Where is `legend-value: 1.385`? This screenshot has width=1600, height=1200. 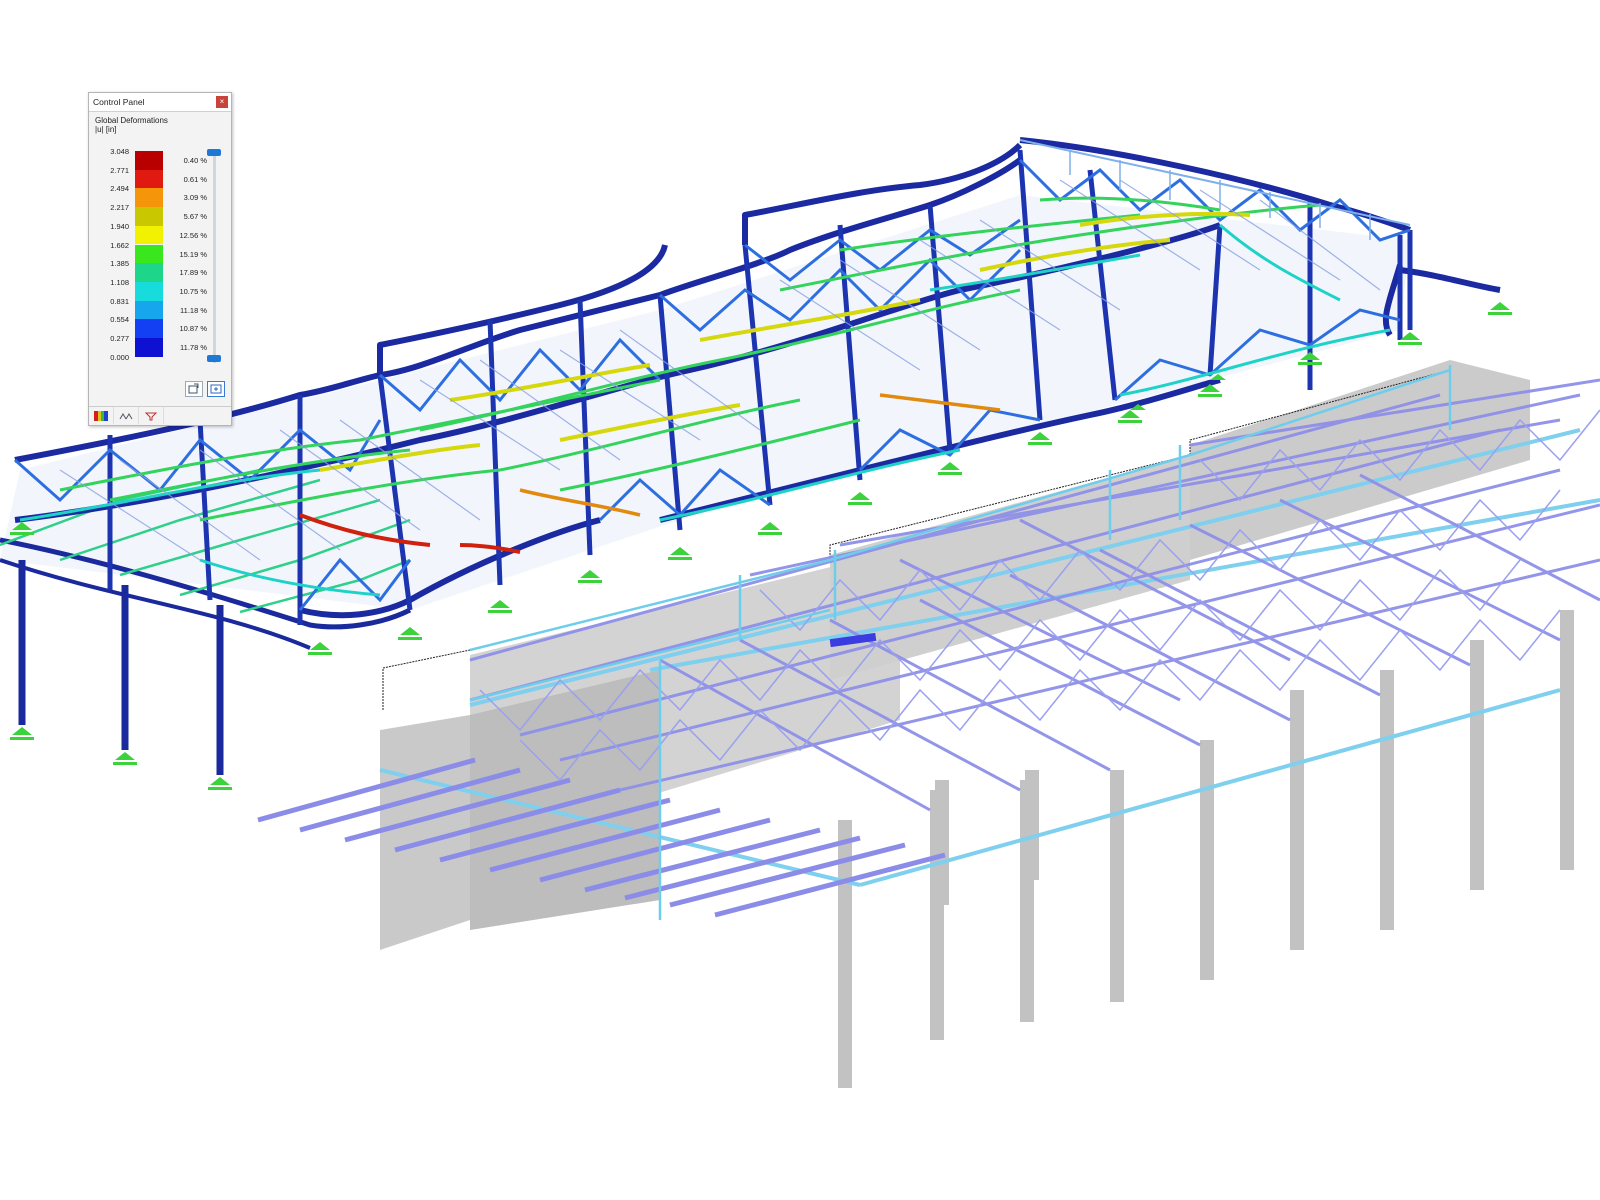 legend-value: 1.385 is located at coordinates (119, 264).